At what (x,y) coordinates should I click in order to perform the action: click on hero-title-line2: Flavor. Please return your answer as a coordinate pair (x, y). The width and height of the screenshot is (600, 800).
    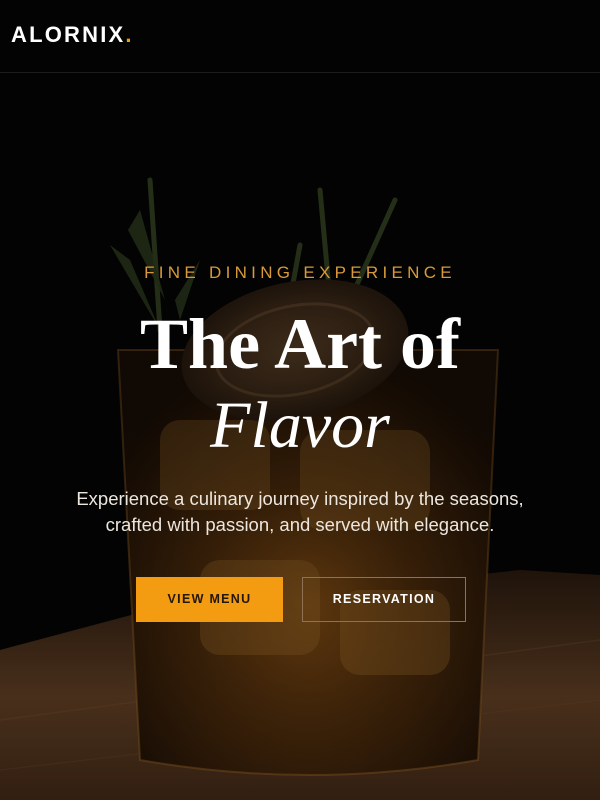
    Looking at the image, I should click on (300, 425).